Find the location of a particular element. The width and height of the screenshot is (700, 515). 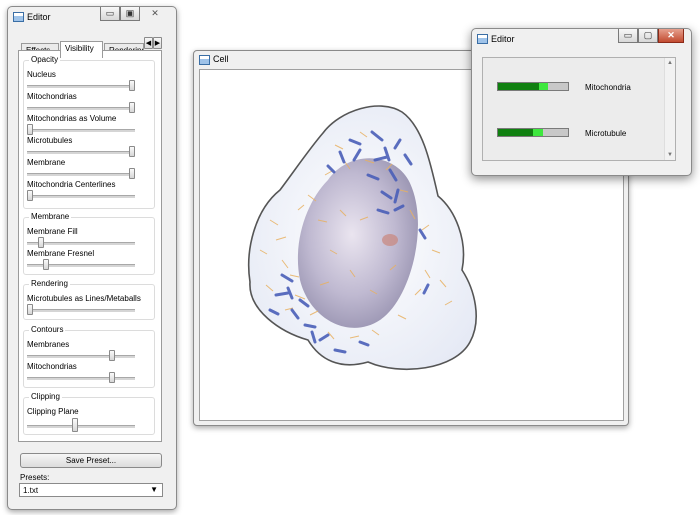

editor2-content: ▲ ▼ Mitochondria Microtubule is located at coordinates (579, 109).